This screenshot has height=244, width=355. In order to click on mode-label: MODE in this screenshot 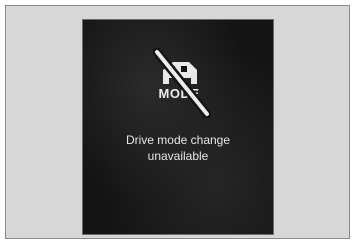, I will do `click(179, 93)`.